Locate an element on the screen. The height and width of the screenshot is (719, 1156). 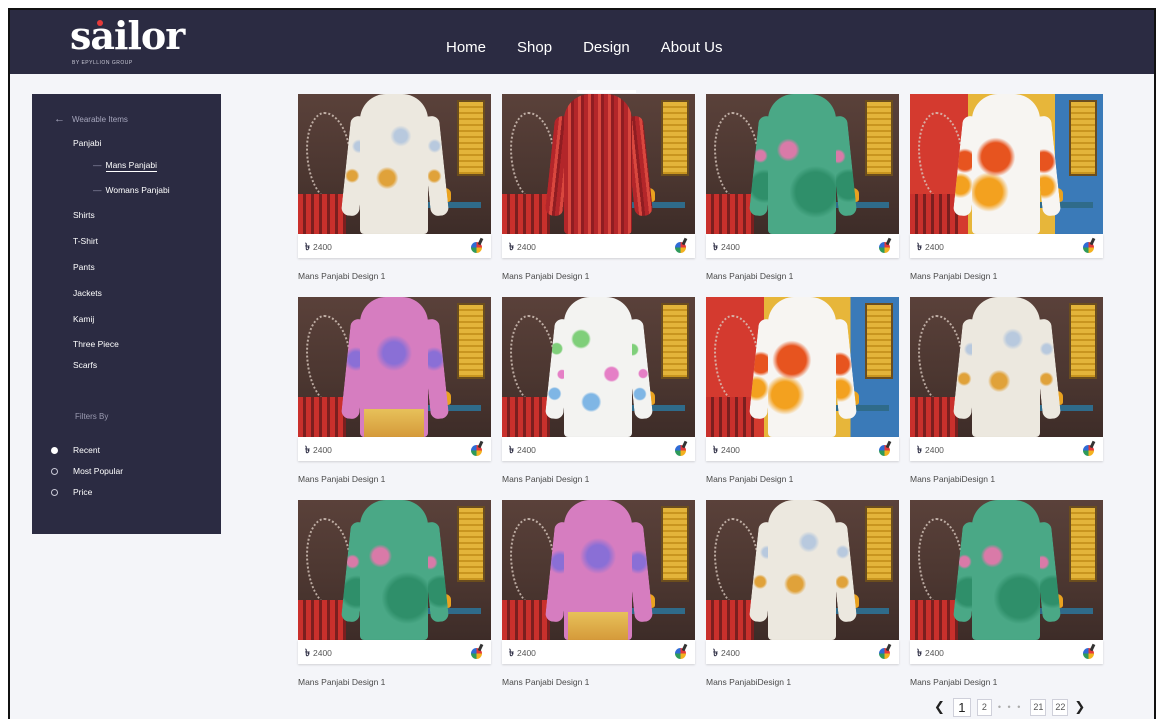
nav-shop-link: Shop is located at coordinates (534, 42).